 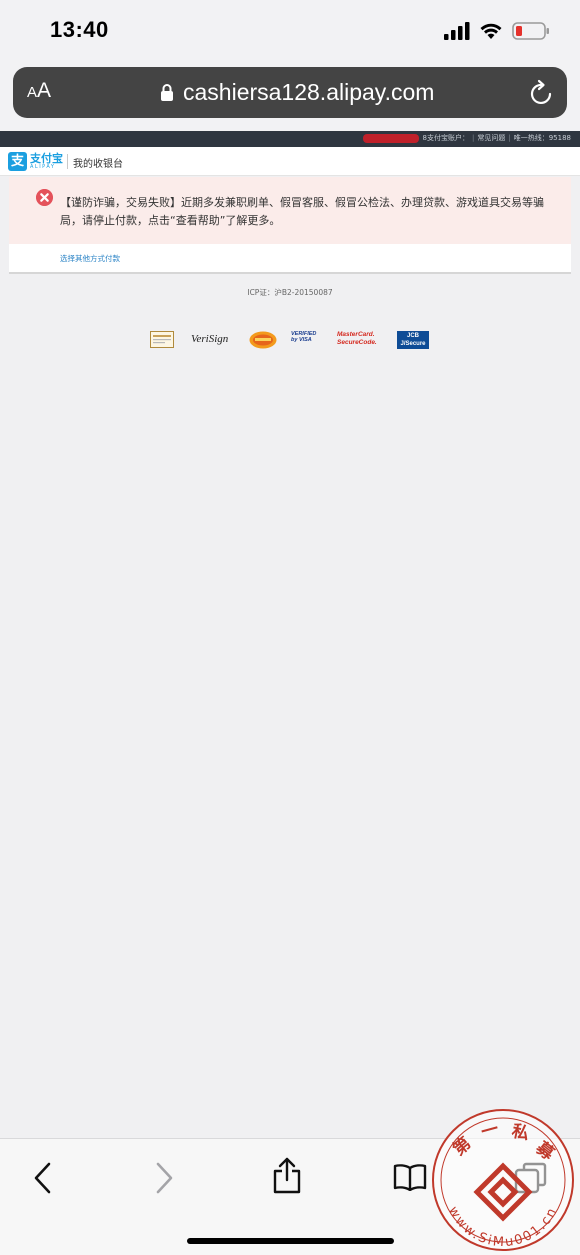 I want to click on url-text: cashiersa128.alipay.com, so click(x=309, y=92).